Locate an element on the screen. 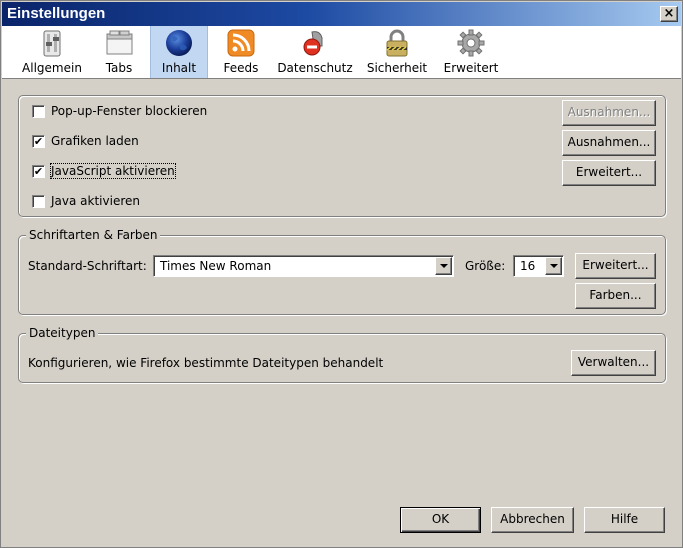  tab-sicherheit: Sicherheit is located at coordinates (397, 52).